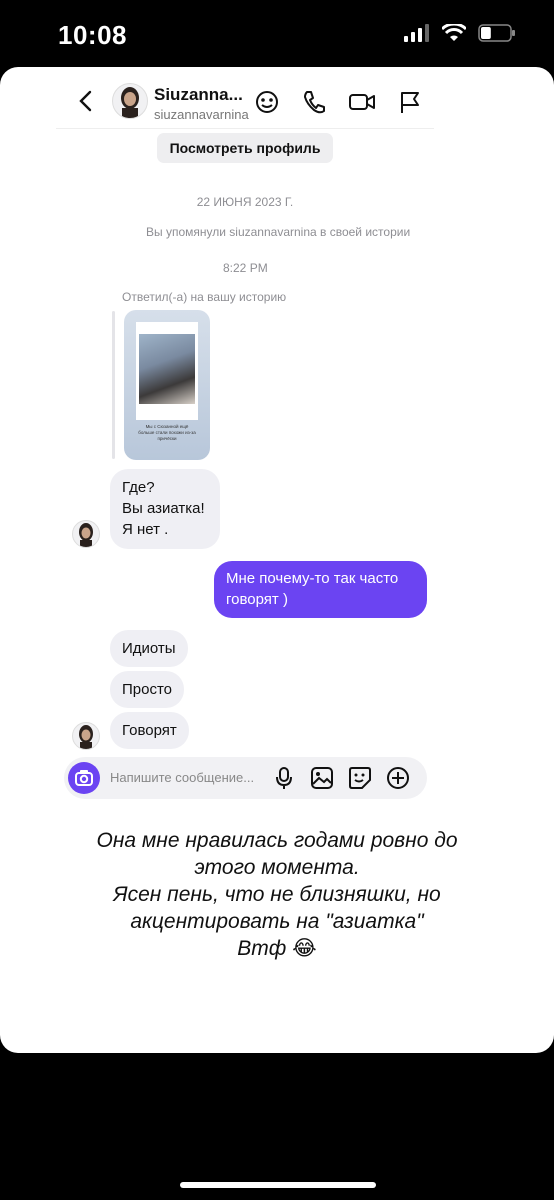 The width and height of the screenshot is (554, 1200). I want to click on caption-line: акцентировать на "азиатка", so click(277, 921).